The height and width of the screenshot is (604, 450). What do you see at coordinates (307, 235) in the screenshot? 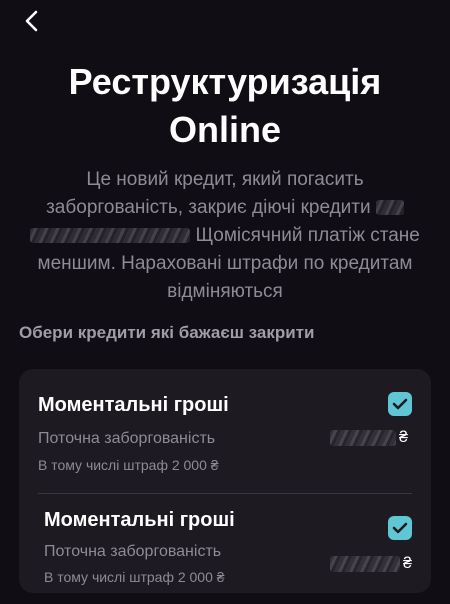
I see `description-line3: Щомісячний платіж стане` at bounding box center [307, 235].